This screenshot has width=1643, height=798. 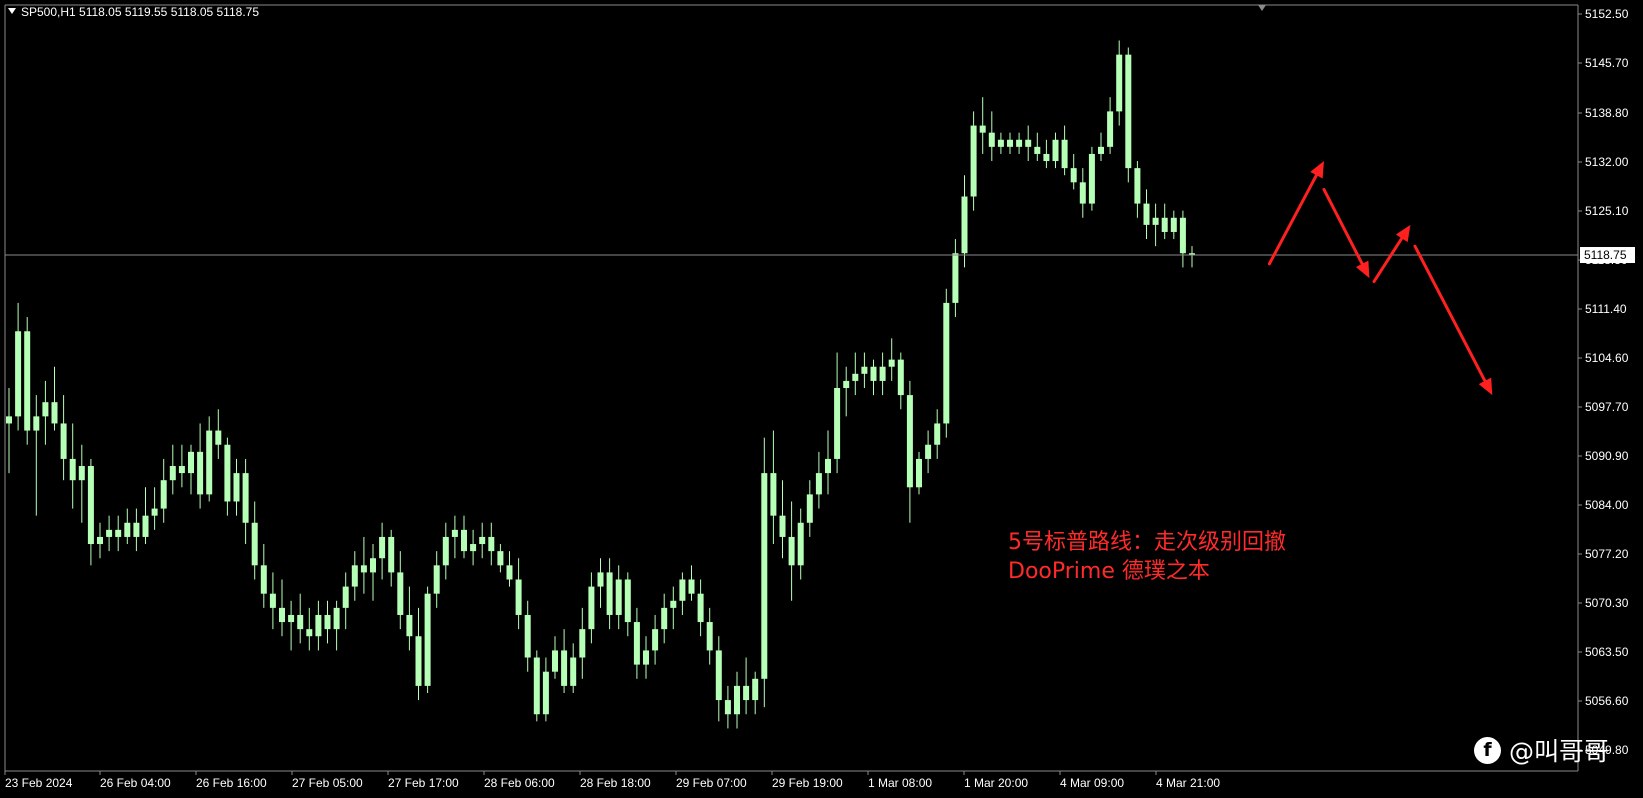 What do you see at coordinates (1607, 113) in the screenshot?
I see `price-tick-label: 5138.80` at bounding box center [1607, 113].